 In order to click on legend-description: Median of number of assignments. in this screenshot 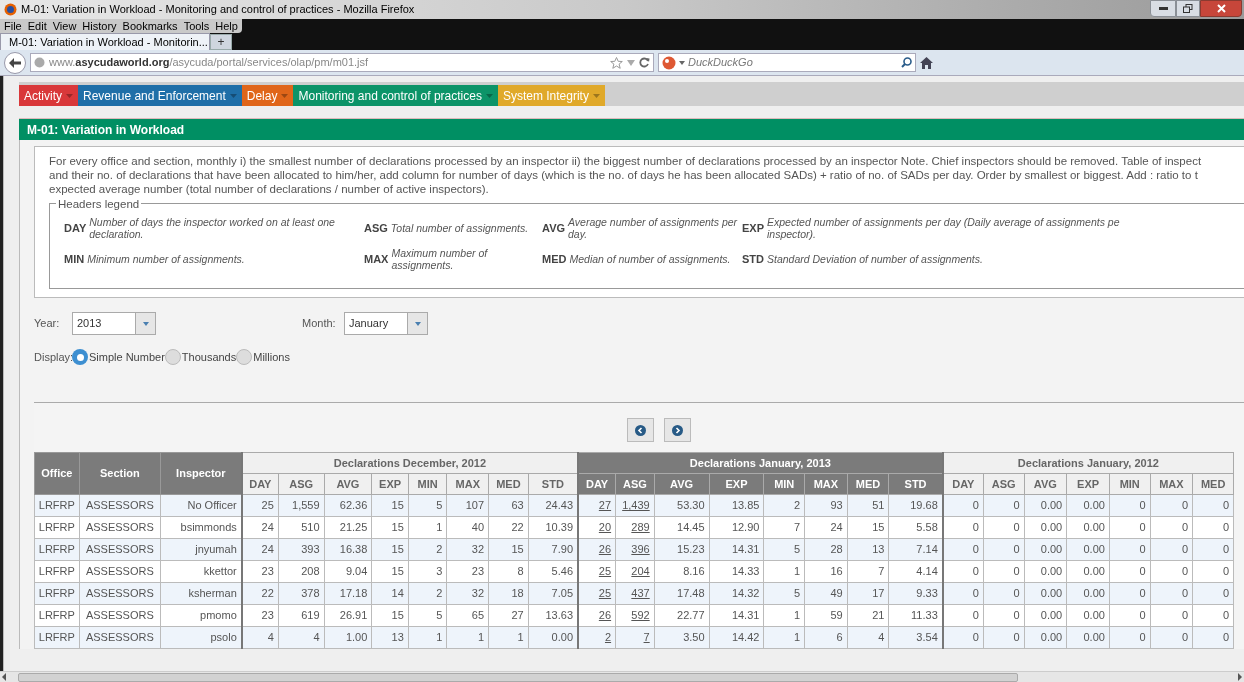, I will do `click(650, 259)`.